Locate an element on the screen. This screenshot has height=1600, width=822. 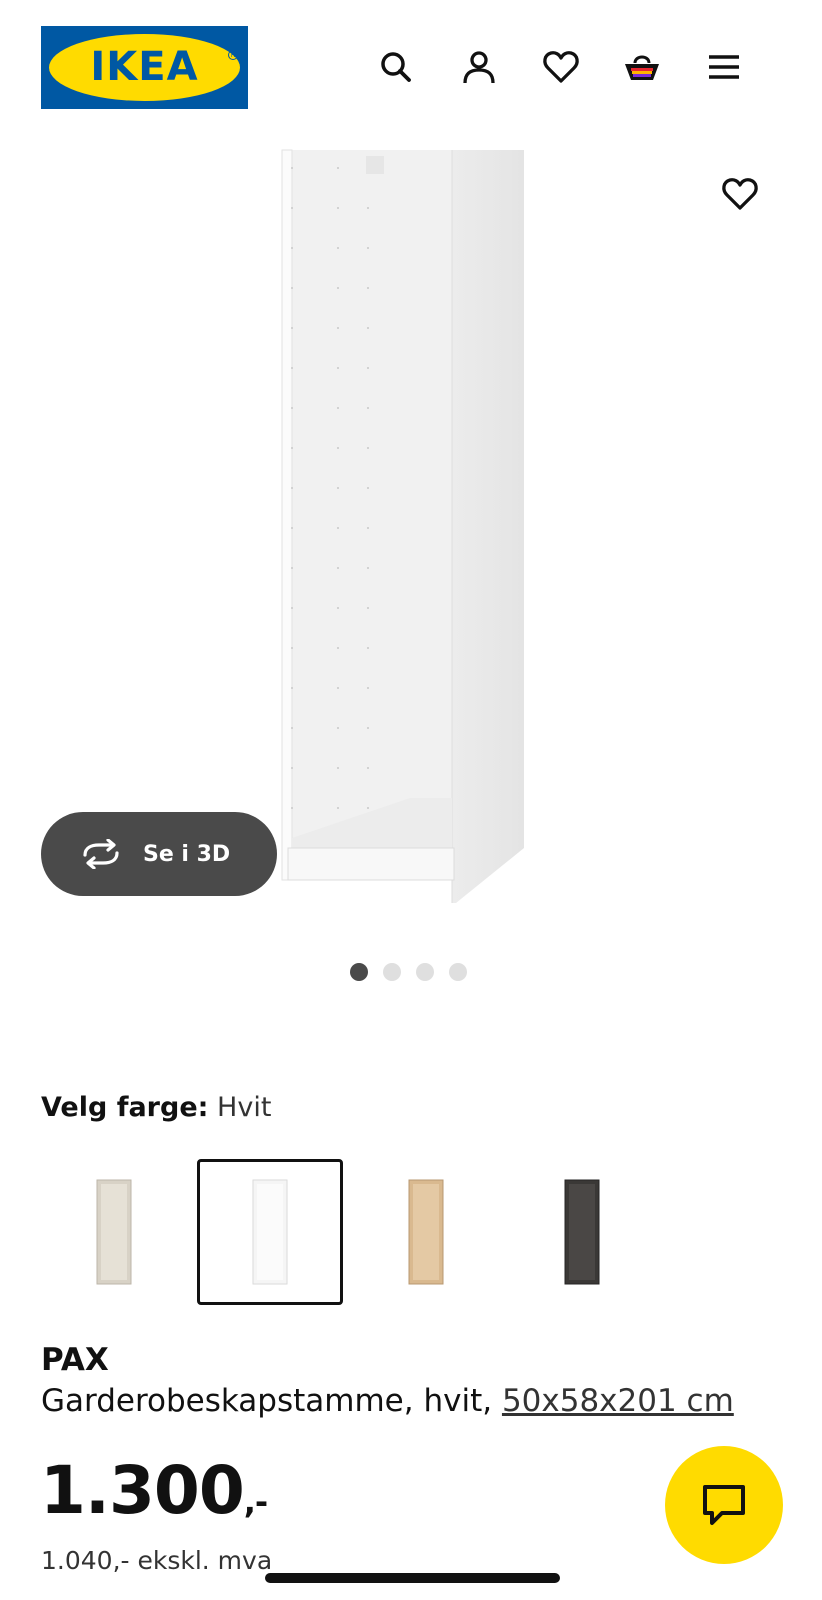
product-description-text: Garderobeskapstamme, hvit, is located at coordinates (271, 1401).